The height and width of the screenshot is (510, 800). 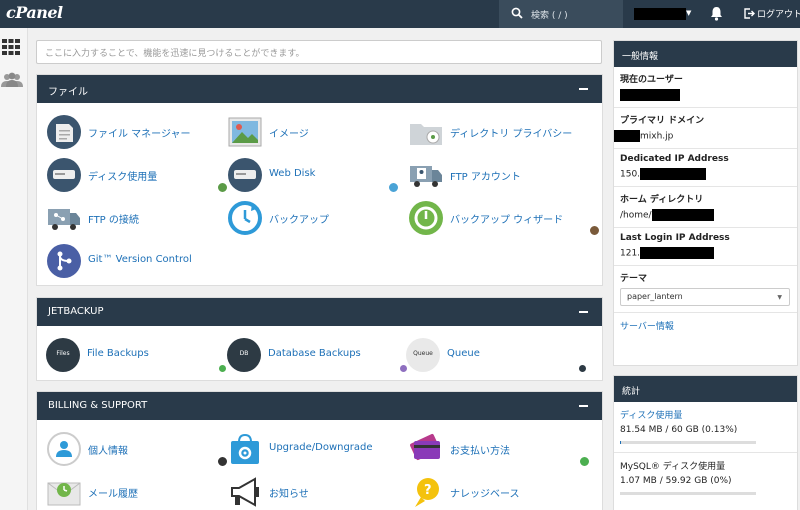 I want to click on cpanel-logo: cPanel, so click(x=34, y=12).